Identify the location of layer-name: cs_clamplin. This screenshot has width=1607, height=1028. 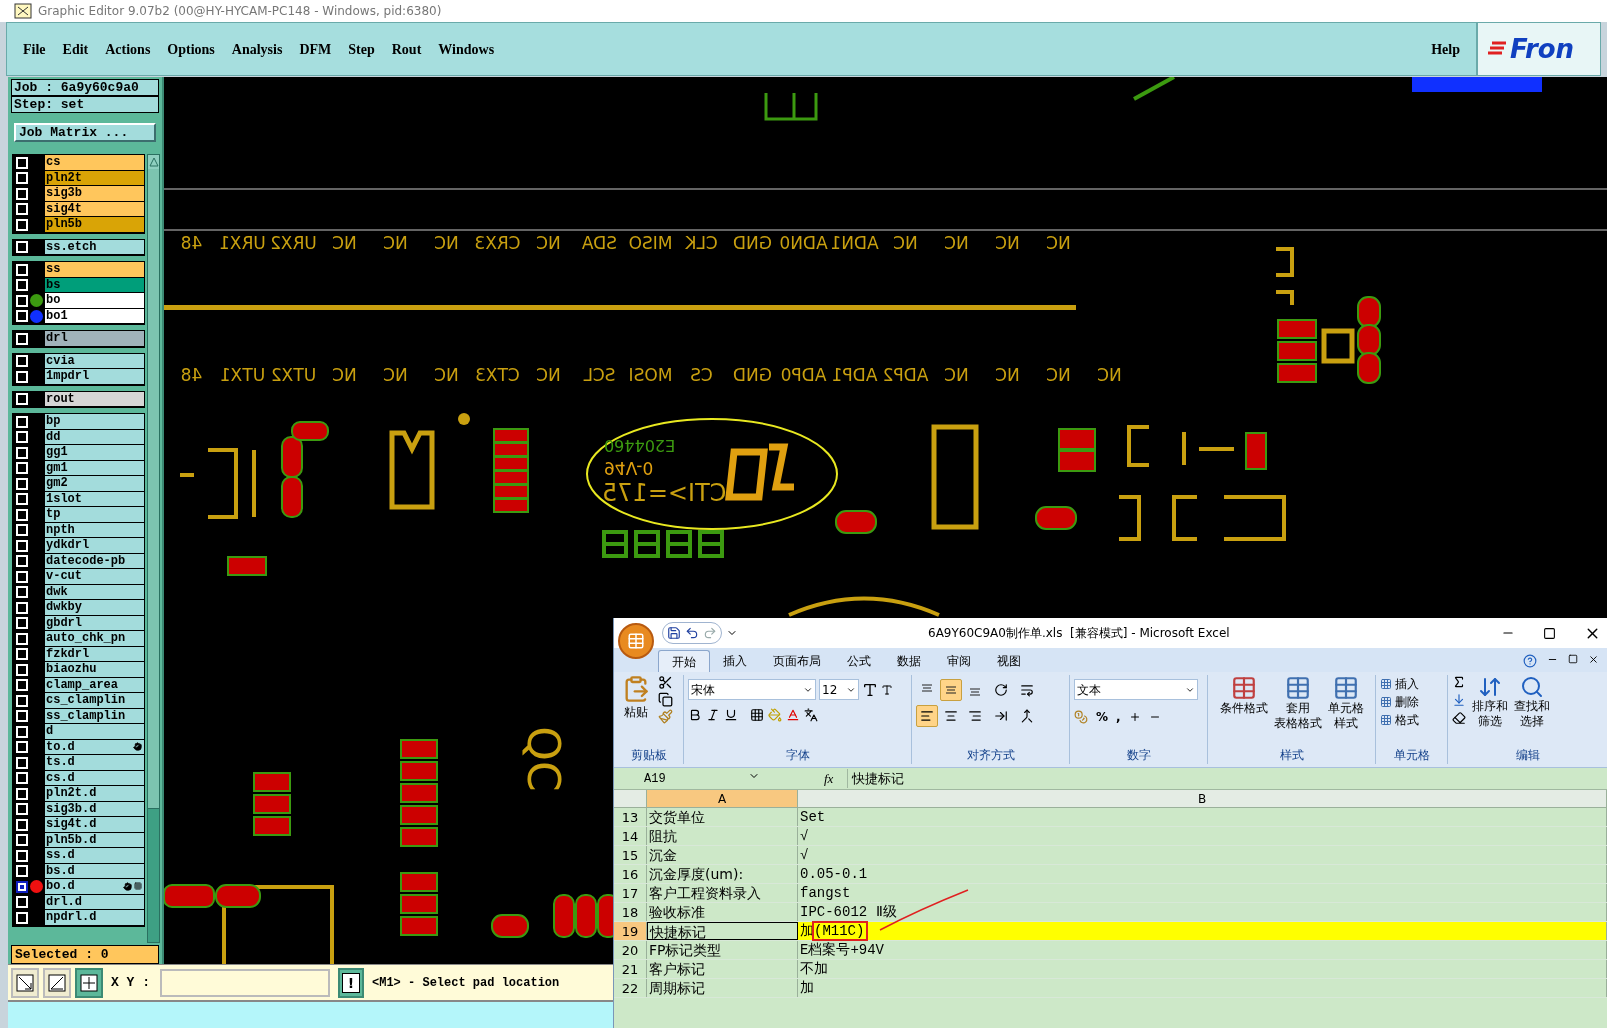
(94, 701).